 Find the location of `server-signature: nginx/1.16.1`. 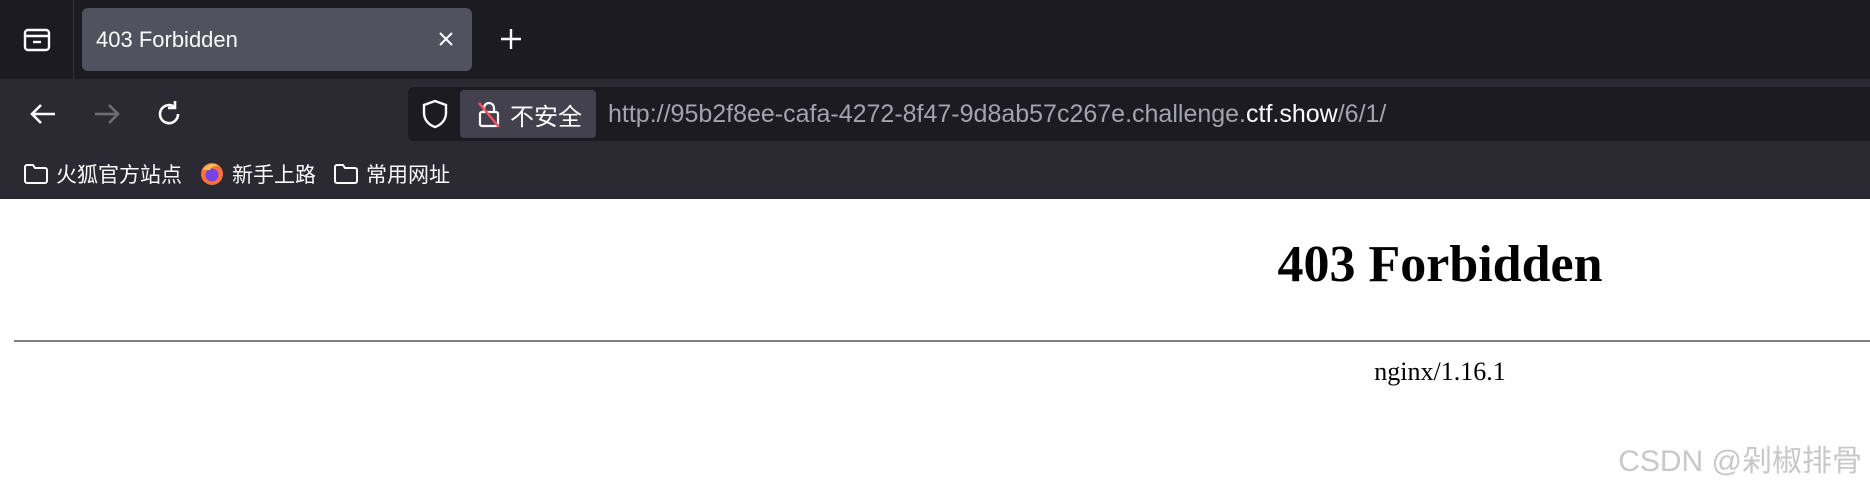

server-signature: nginx/1.16.1 is located at coordinates (1440, 371).